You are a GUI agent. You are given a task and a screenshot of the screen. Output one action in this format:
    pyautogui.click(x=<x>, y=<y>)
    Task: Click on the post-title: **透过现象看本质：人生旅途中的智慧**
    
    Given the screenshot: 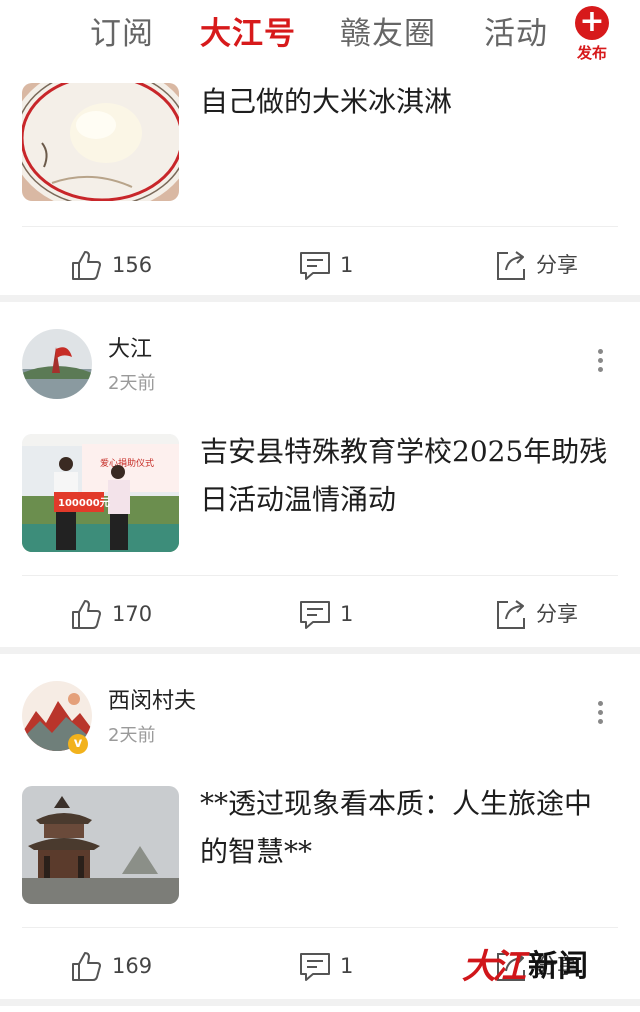 What is the action you would take?
    pyautogui.click(x=407, y=828)
    